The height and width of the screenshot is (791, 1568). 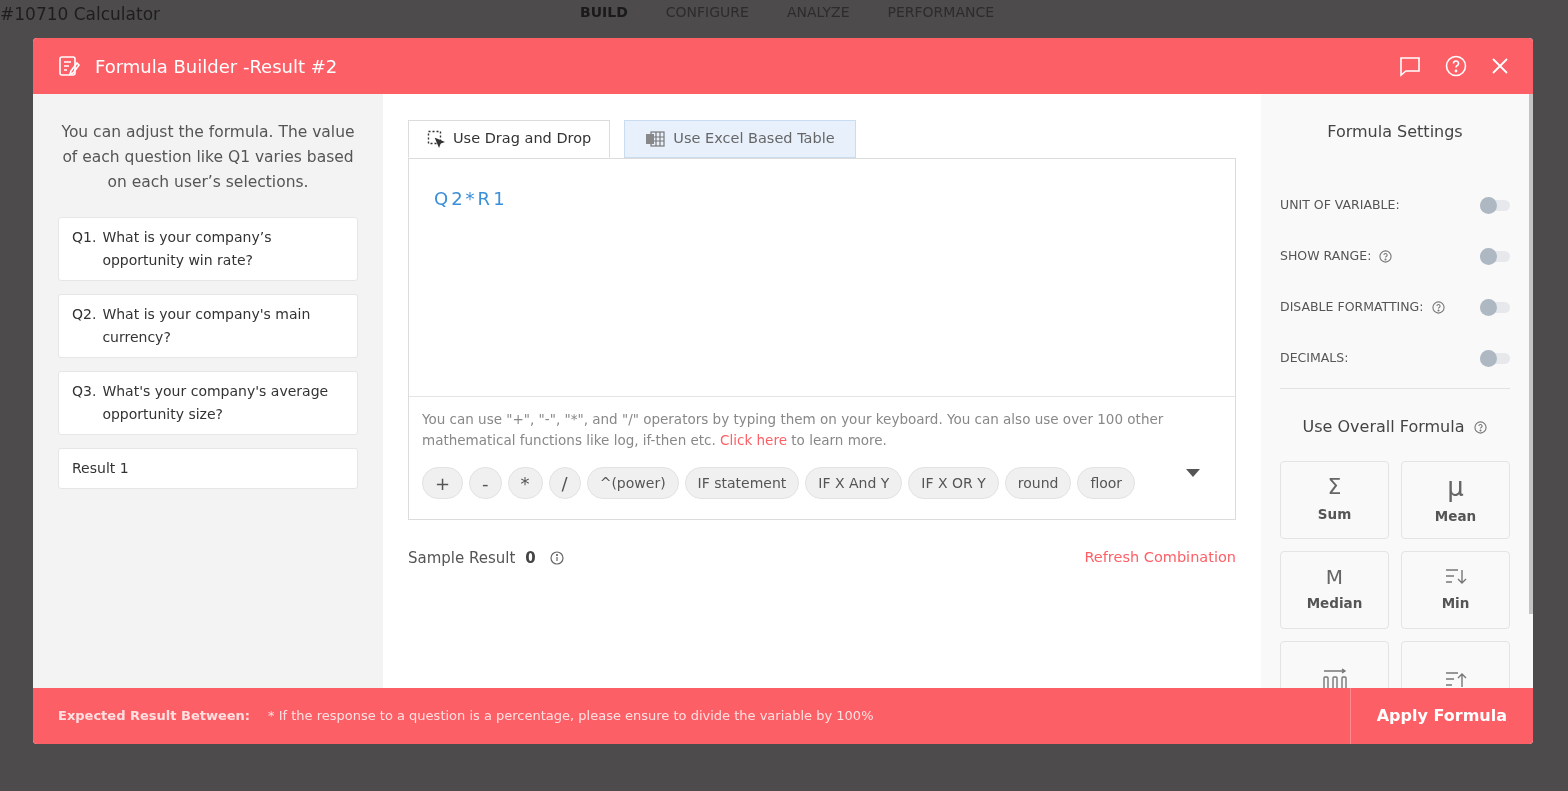 I want to click on editor-tab: Use Drag and Drop, so click(x=509, y=139).